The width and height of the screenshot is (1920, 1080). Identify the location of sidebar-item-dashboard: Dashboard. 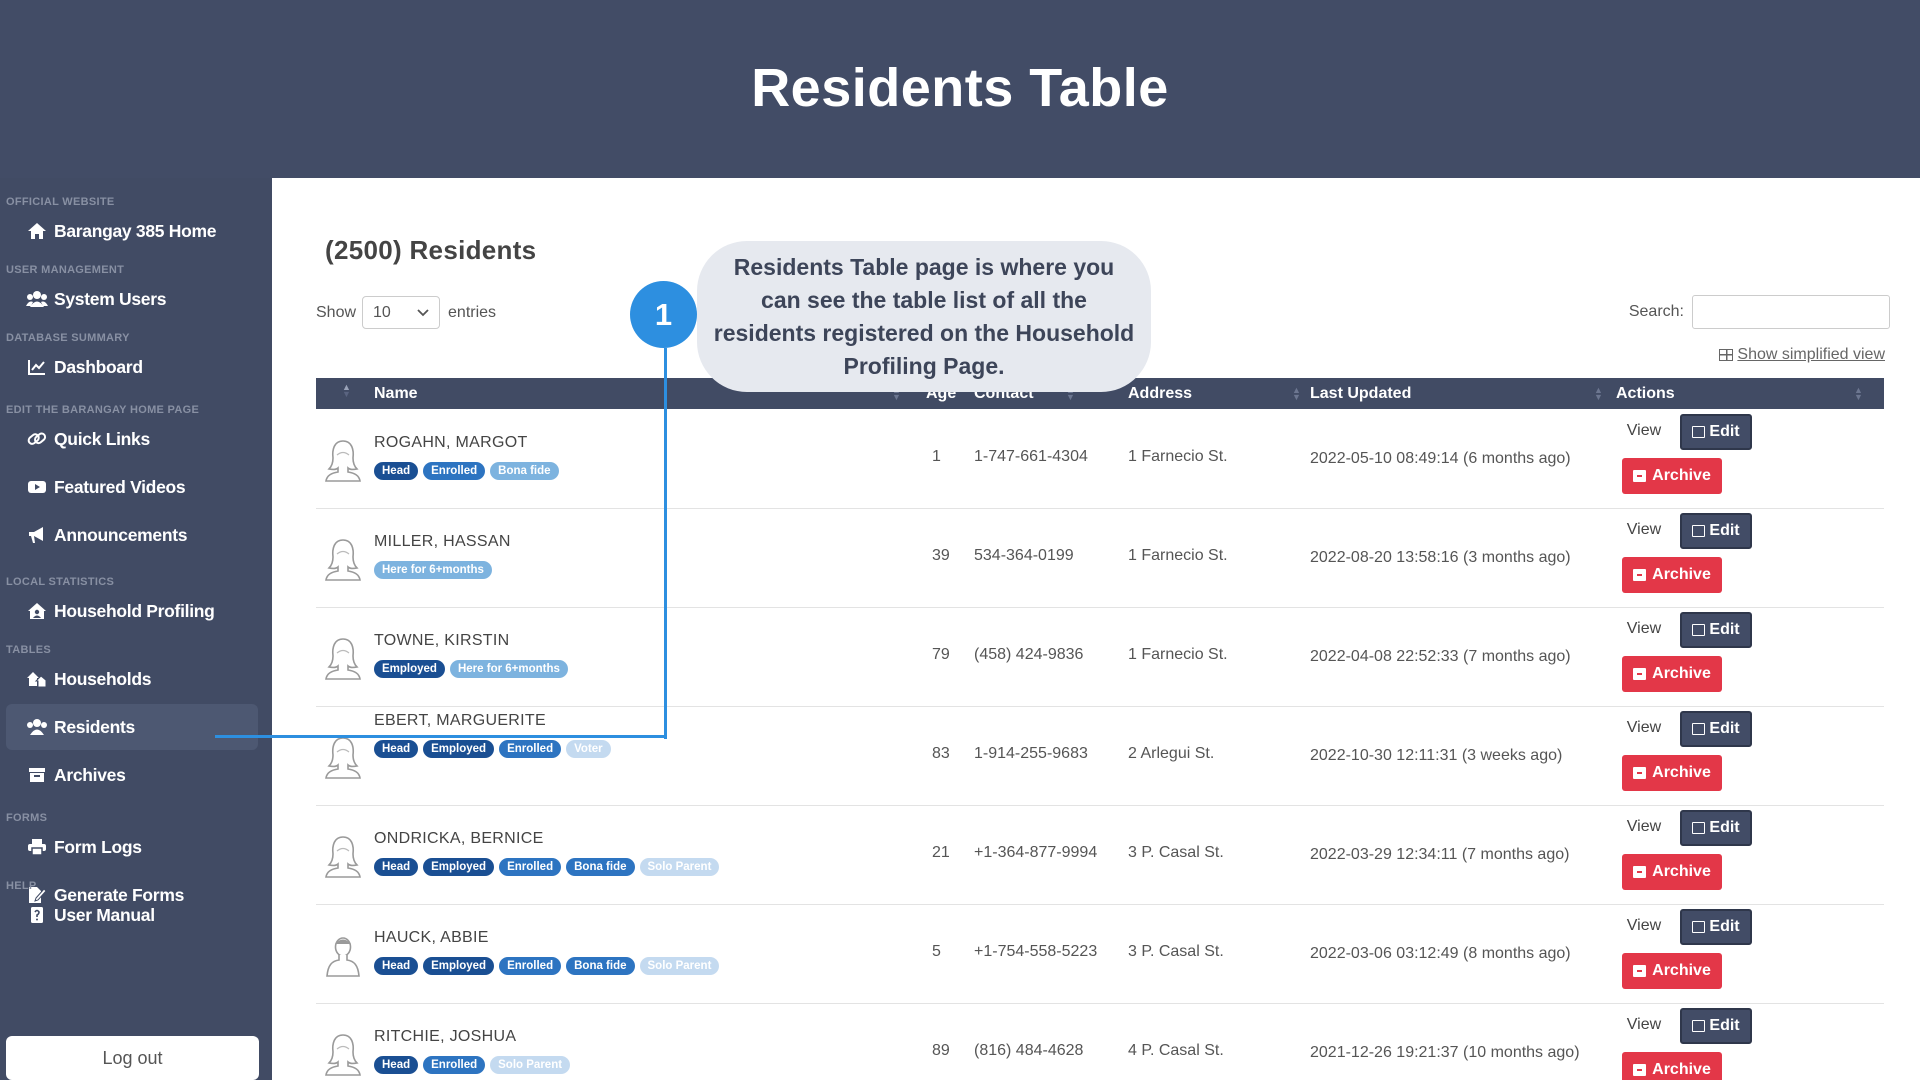
(132, 367).